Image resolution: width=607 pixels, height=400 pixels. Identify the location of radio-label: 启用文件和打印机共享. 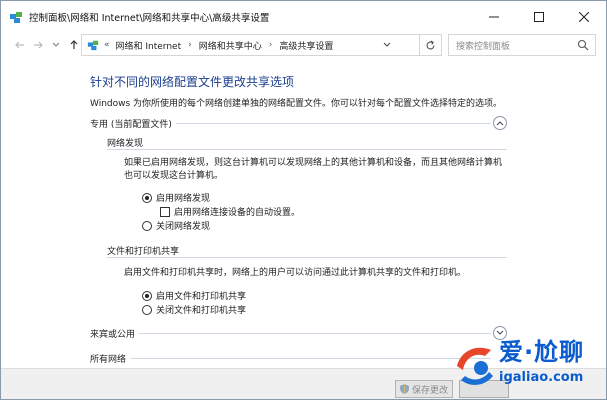
(201, 297).